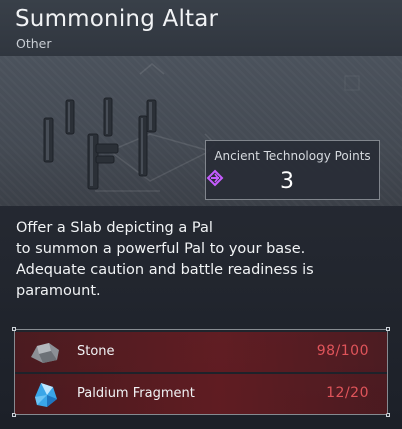 Image resolution: width=402 pixels, height=429 pixels. Describe the element at coordinates (34, 43) in the screenshot. I see `item-category: Other` at that location.